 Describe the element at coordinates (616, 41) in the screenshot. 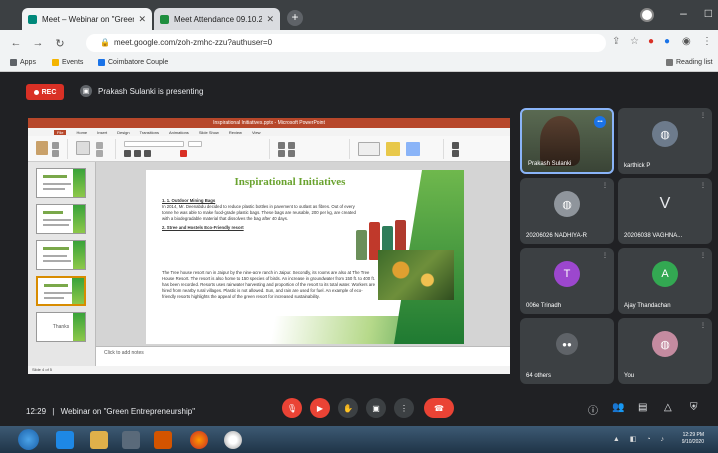

I see `cast-icon: ⇪` at that location.